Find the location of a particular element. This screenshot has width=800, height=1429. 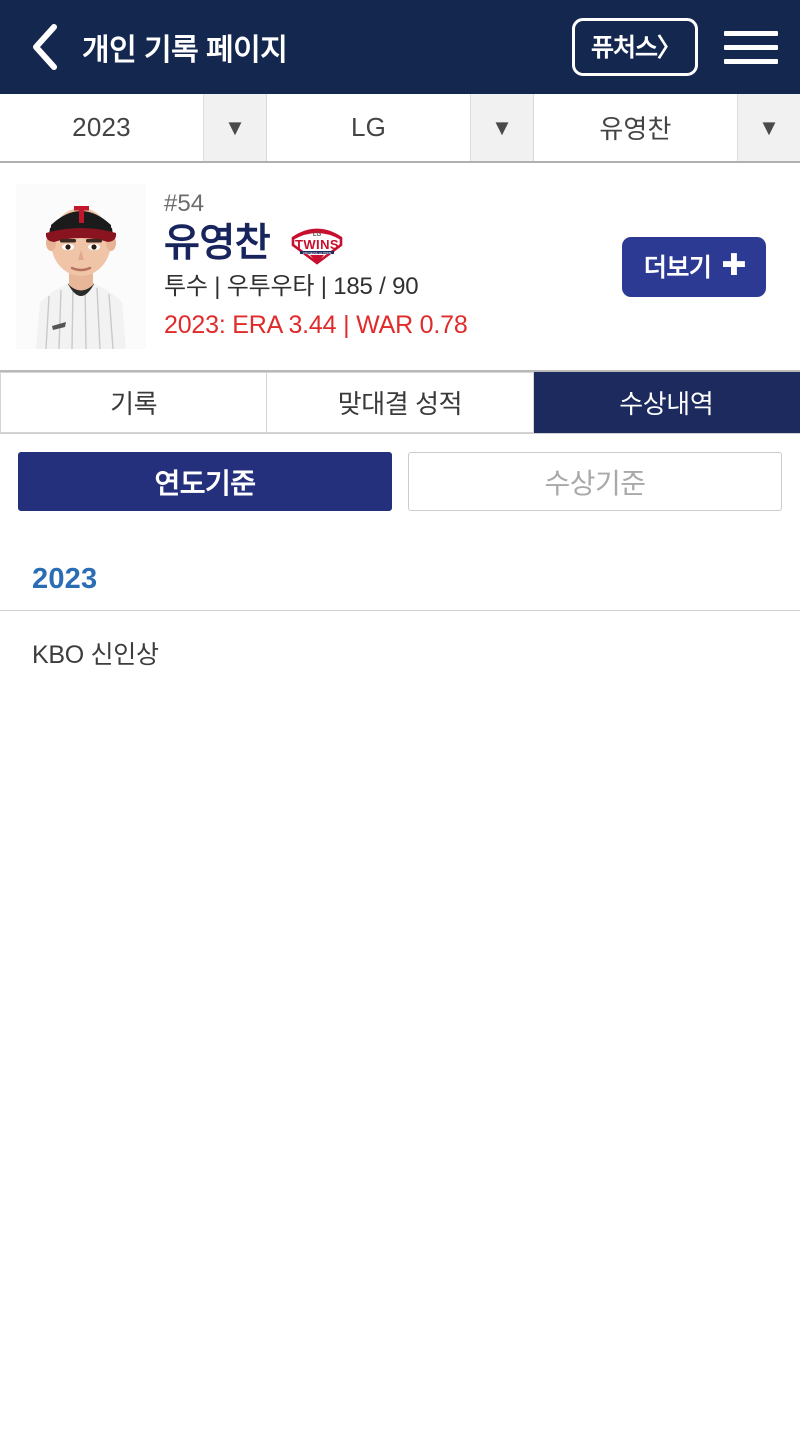

player-name-row: 유영찬 LG TWINS 1990 SEOUL LG TWINS is located at coordinates (393, 244).